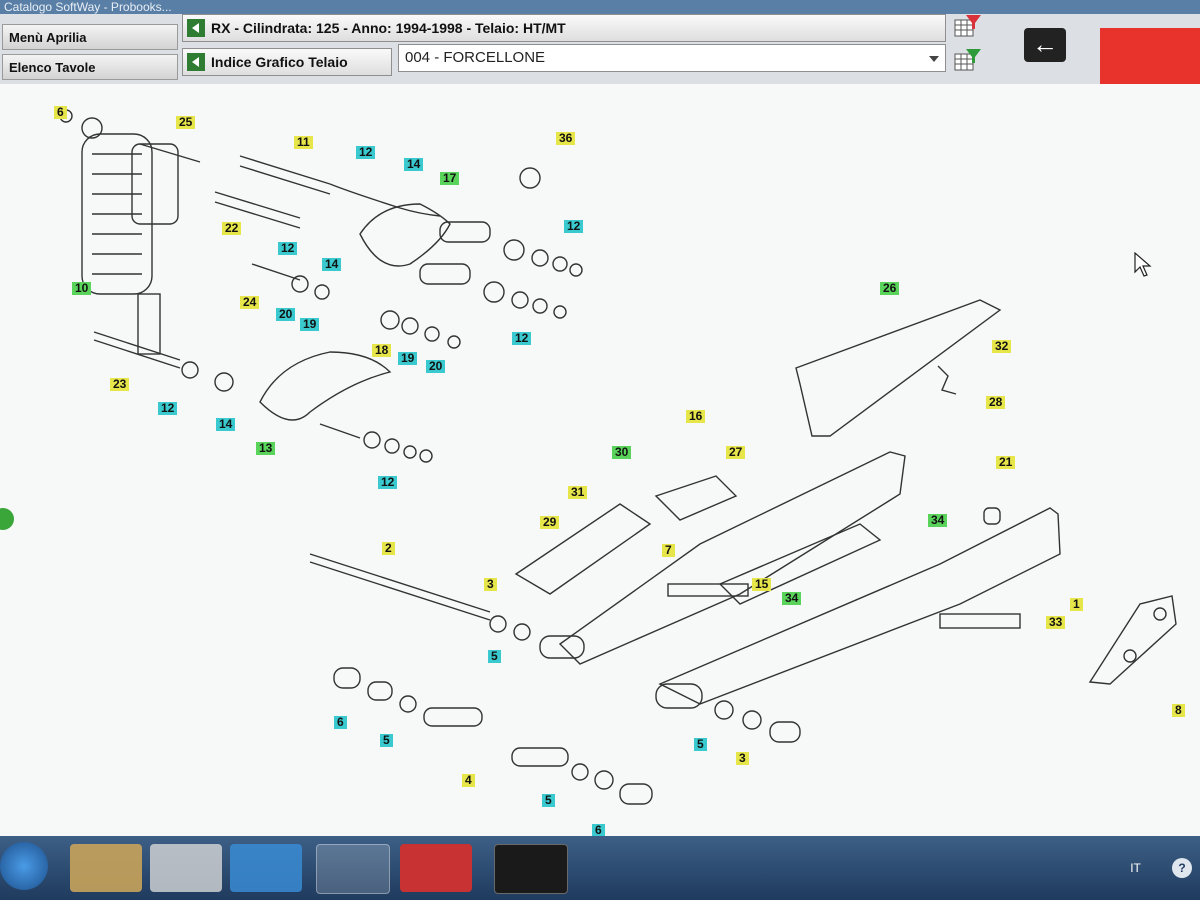 Image resolution: width=1200 pixels, height=900 pixels. I want to click on taskbar: IT ?, so click(600, 868).